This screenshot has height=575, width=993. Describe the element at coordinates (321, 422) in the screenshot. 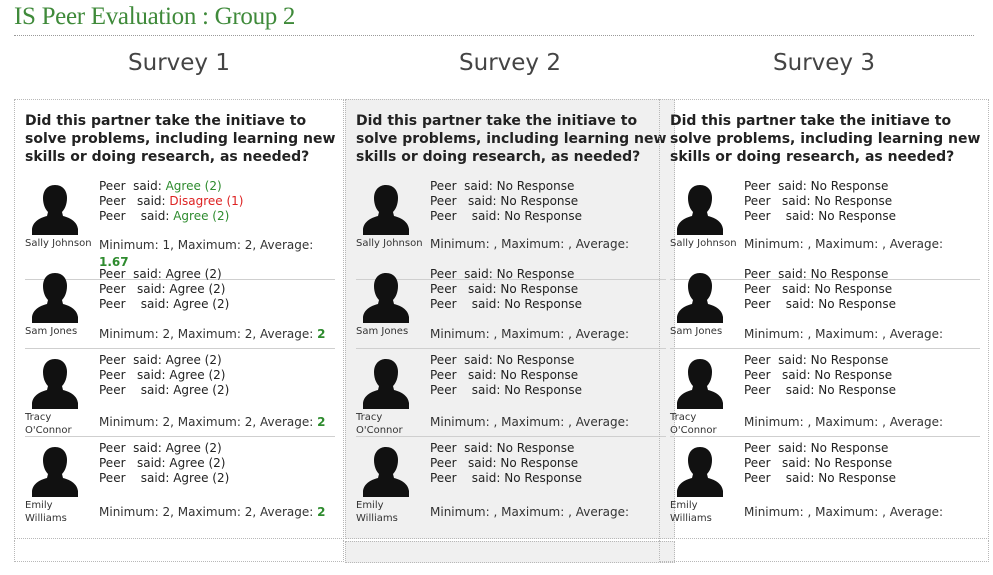

I see `average-value: 2` at that location.